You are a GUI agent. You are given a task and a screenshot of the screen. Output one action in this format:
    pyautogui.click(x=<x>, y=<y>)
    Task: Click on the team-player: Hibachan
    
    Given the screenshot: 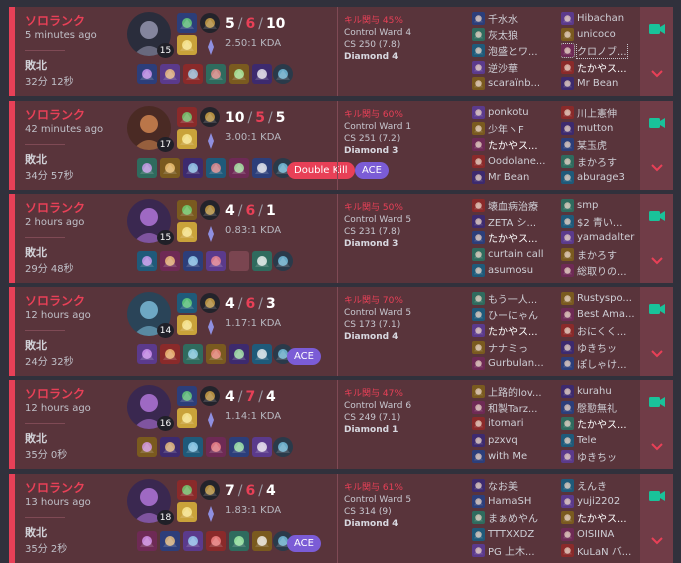 What is the action you would take?
    pyautogui.click(x=604, y=18)
    